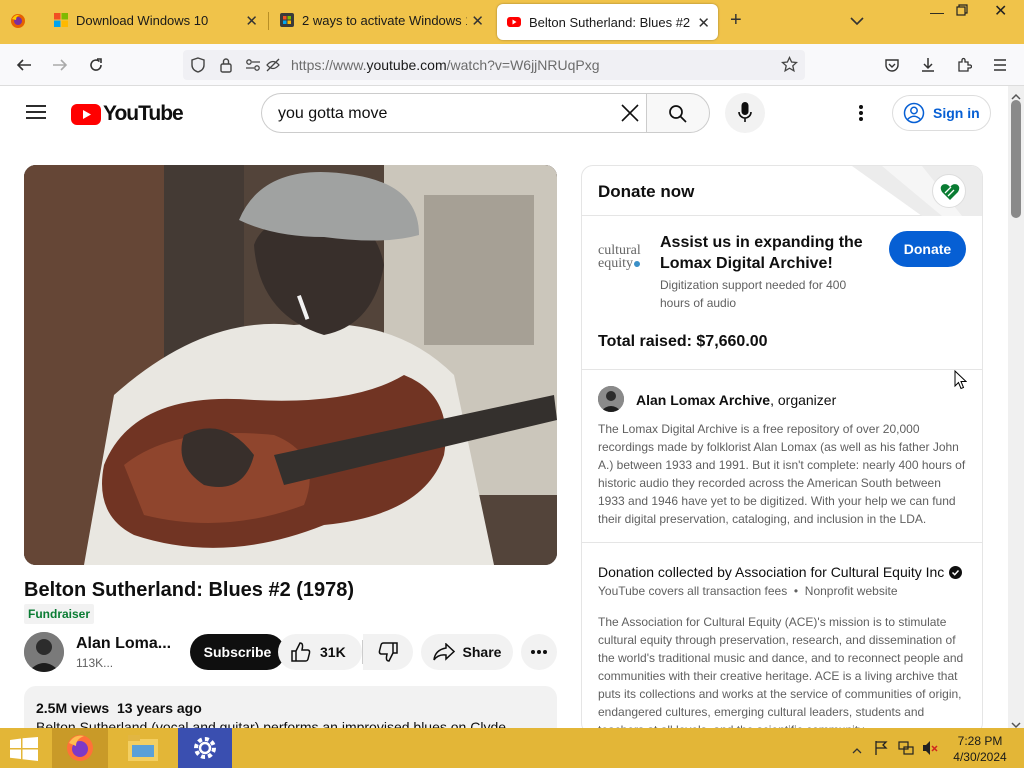  I want to click on tab-youtube-video: Belton Sutherland: Blues #2 (19 ✕, so click(607, 22).